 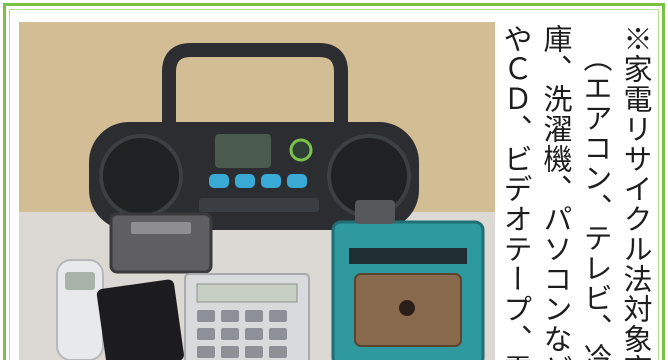 What do you see at coordinates (516, 192) in the screenshot?
I see `notice-line-4: やＣＤ、ビデオテープ、電` at bounding box center [516, 192].